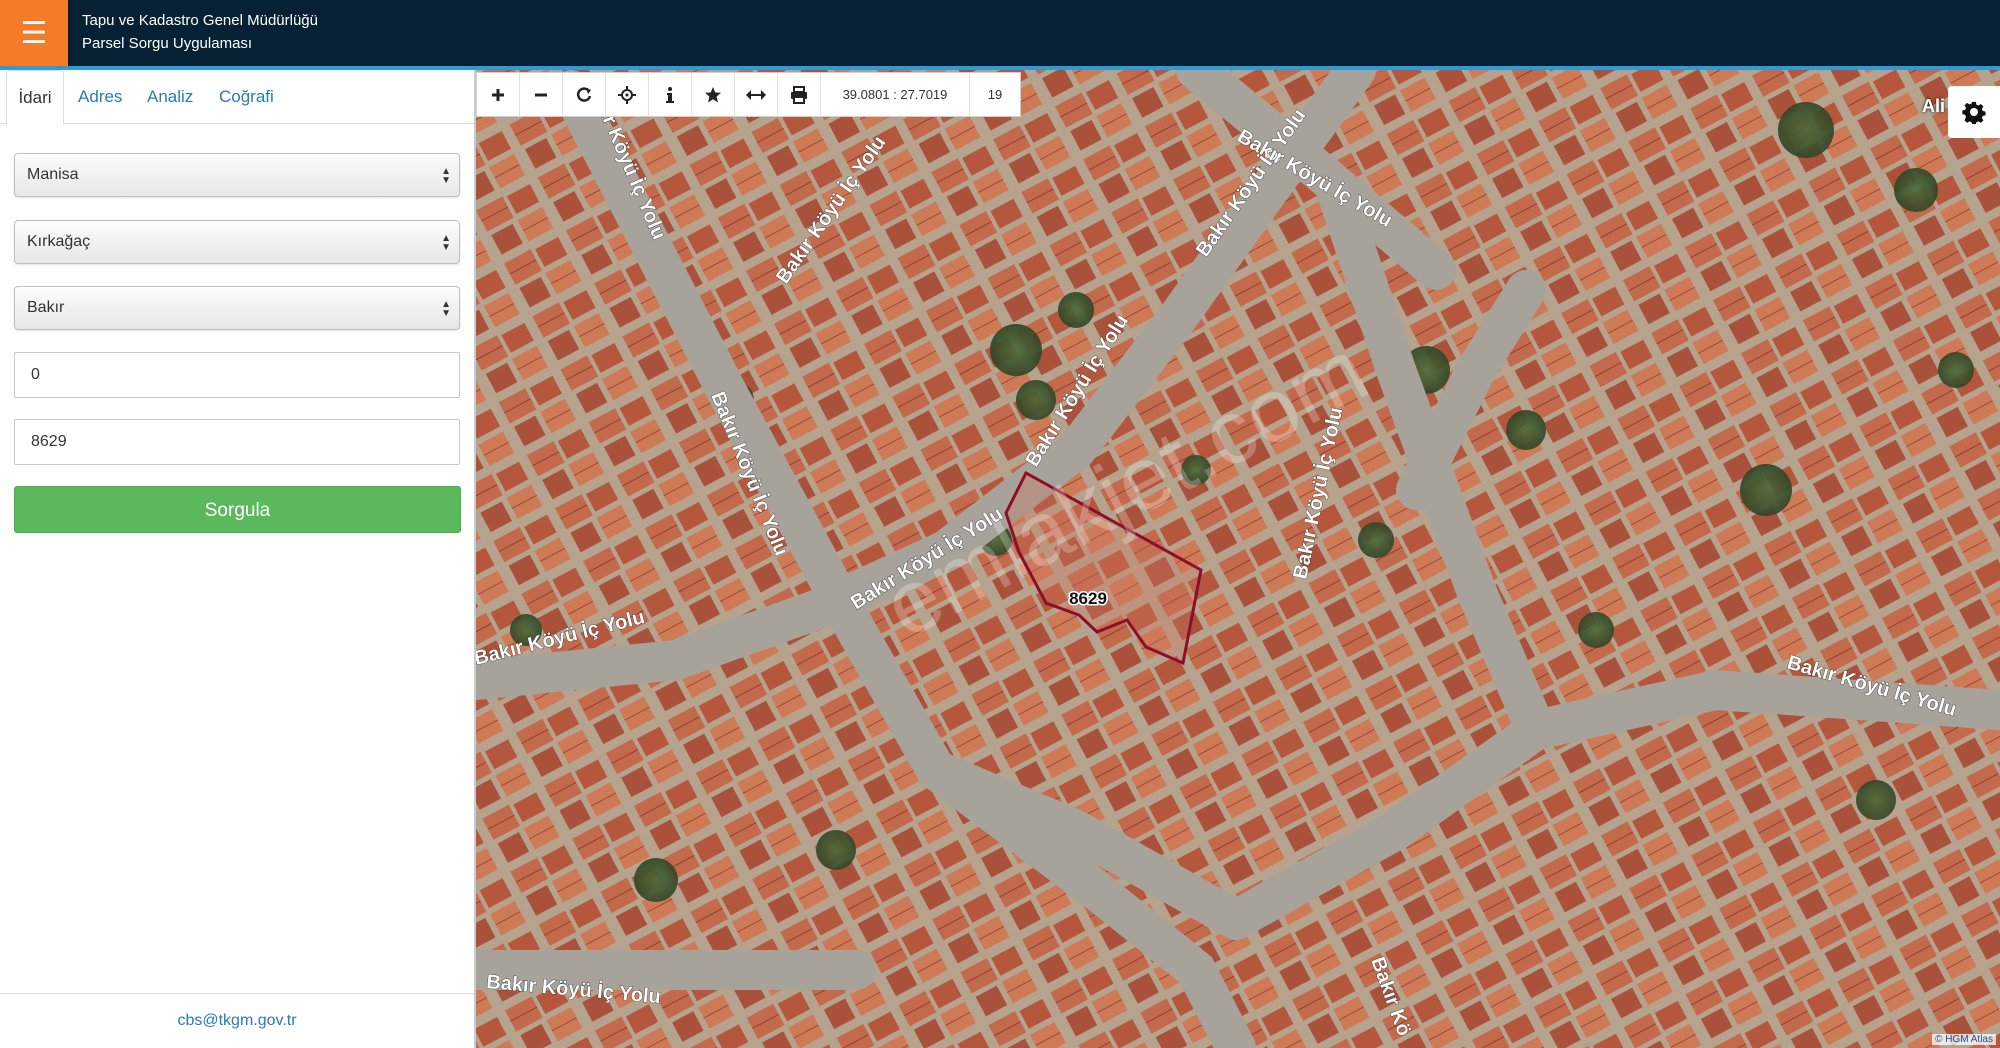 Image resolution: width=2000 pixels, height=1048 pixels. What do you see at coordinates (237, 242) in the screenshot?
I see `district-select: Kırkağaç ▲ ▼` at bounding box center [237, 242].